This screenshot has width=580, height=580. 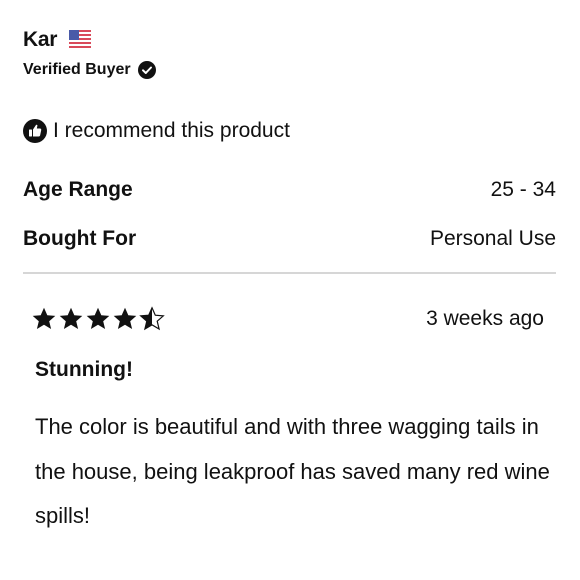 What do you see at coordinates (171, 130) in the screenshot?
I see `recommendation-text: I recommend this product` at bounding box center [171, 130].